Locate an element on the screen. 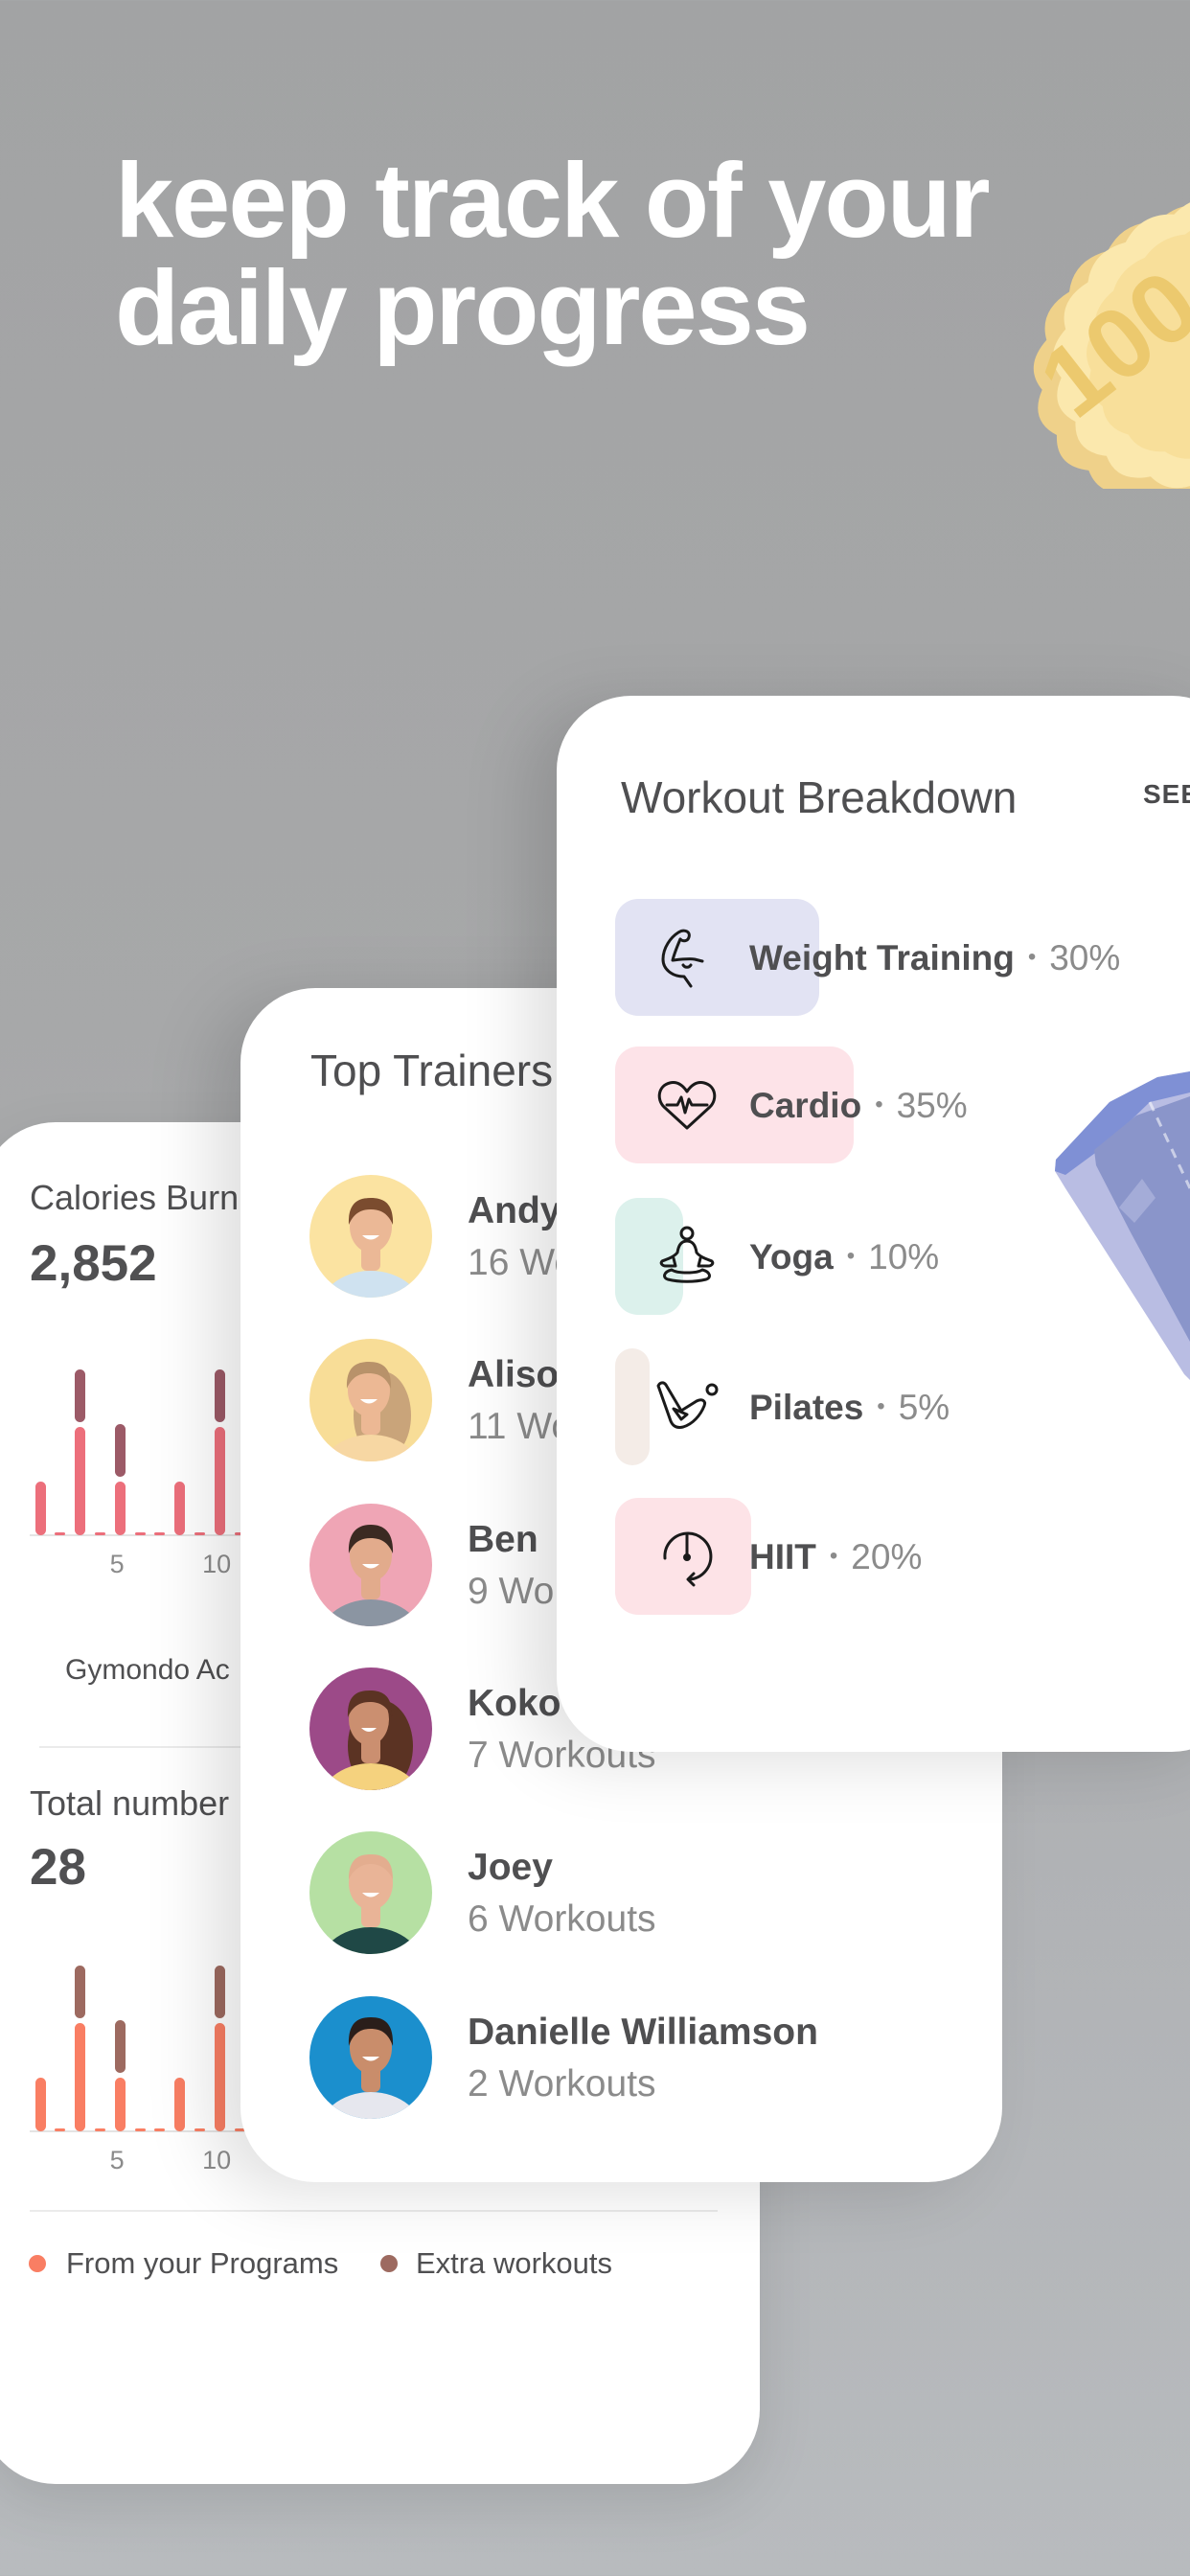 This screenshot has width=1190, height=2576. breakdown-label: Pilates • 5% is located at coordinates (850, 1409).